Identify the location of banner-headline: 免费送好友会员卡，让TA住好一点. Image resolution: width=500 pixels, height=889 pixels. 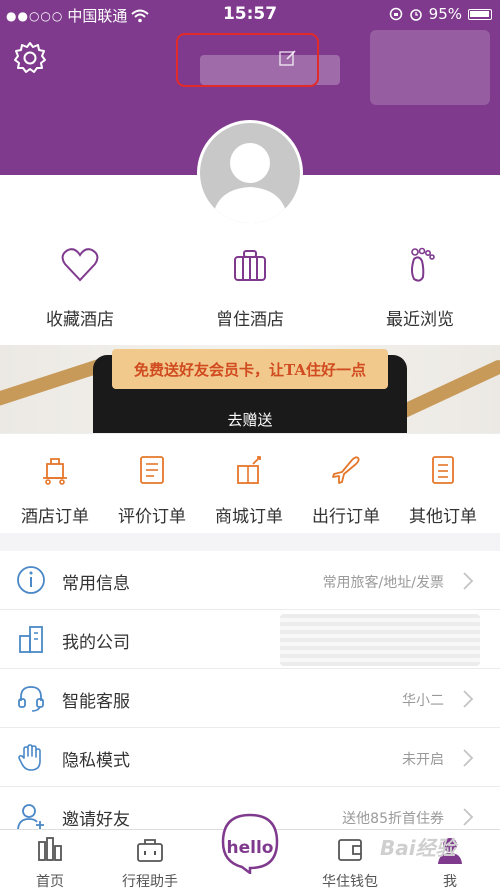
(250, 369).